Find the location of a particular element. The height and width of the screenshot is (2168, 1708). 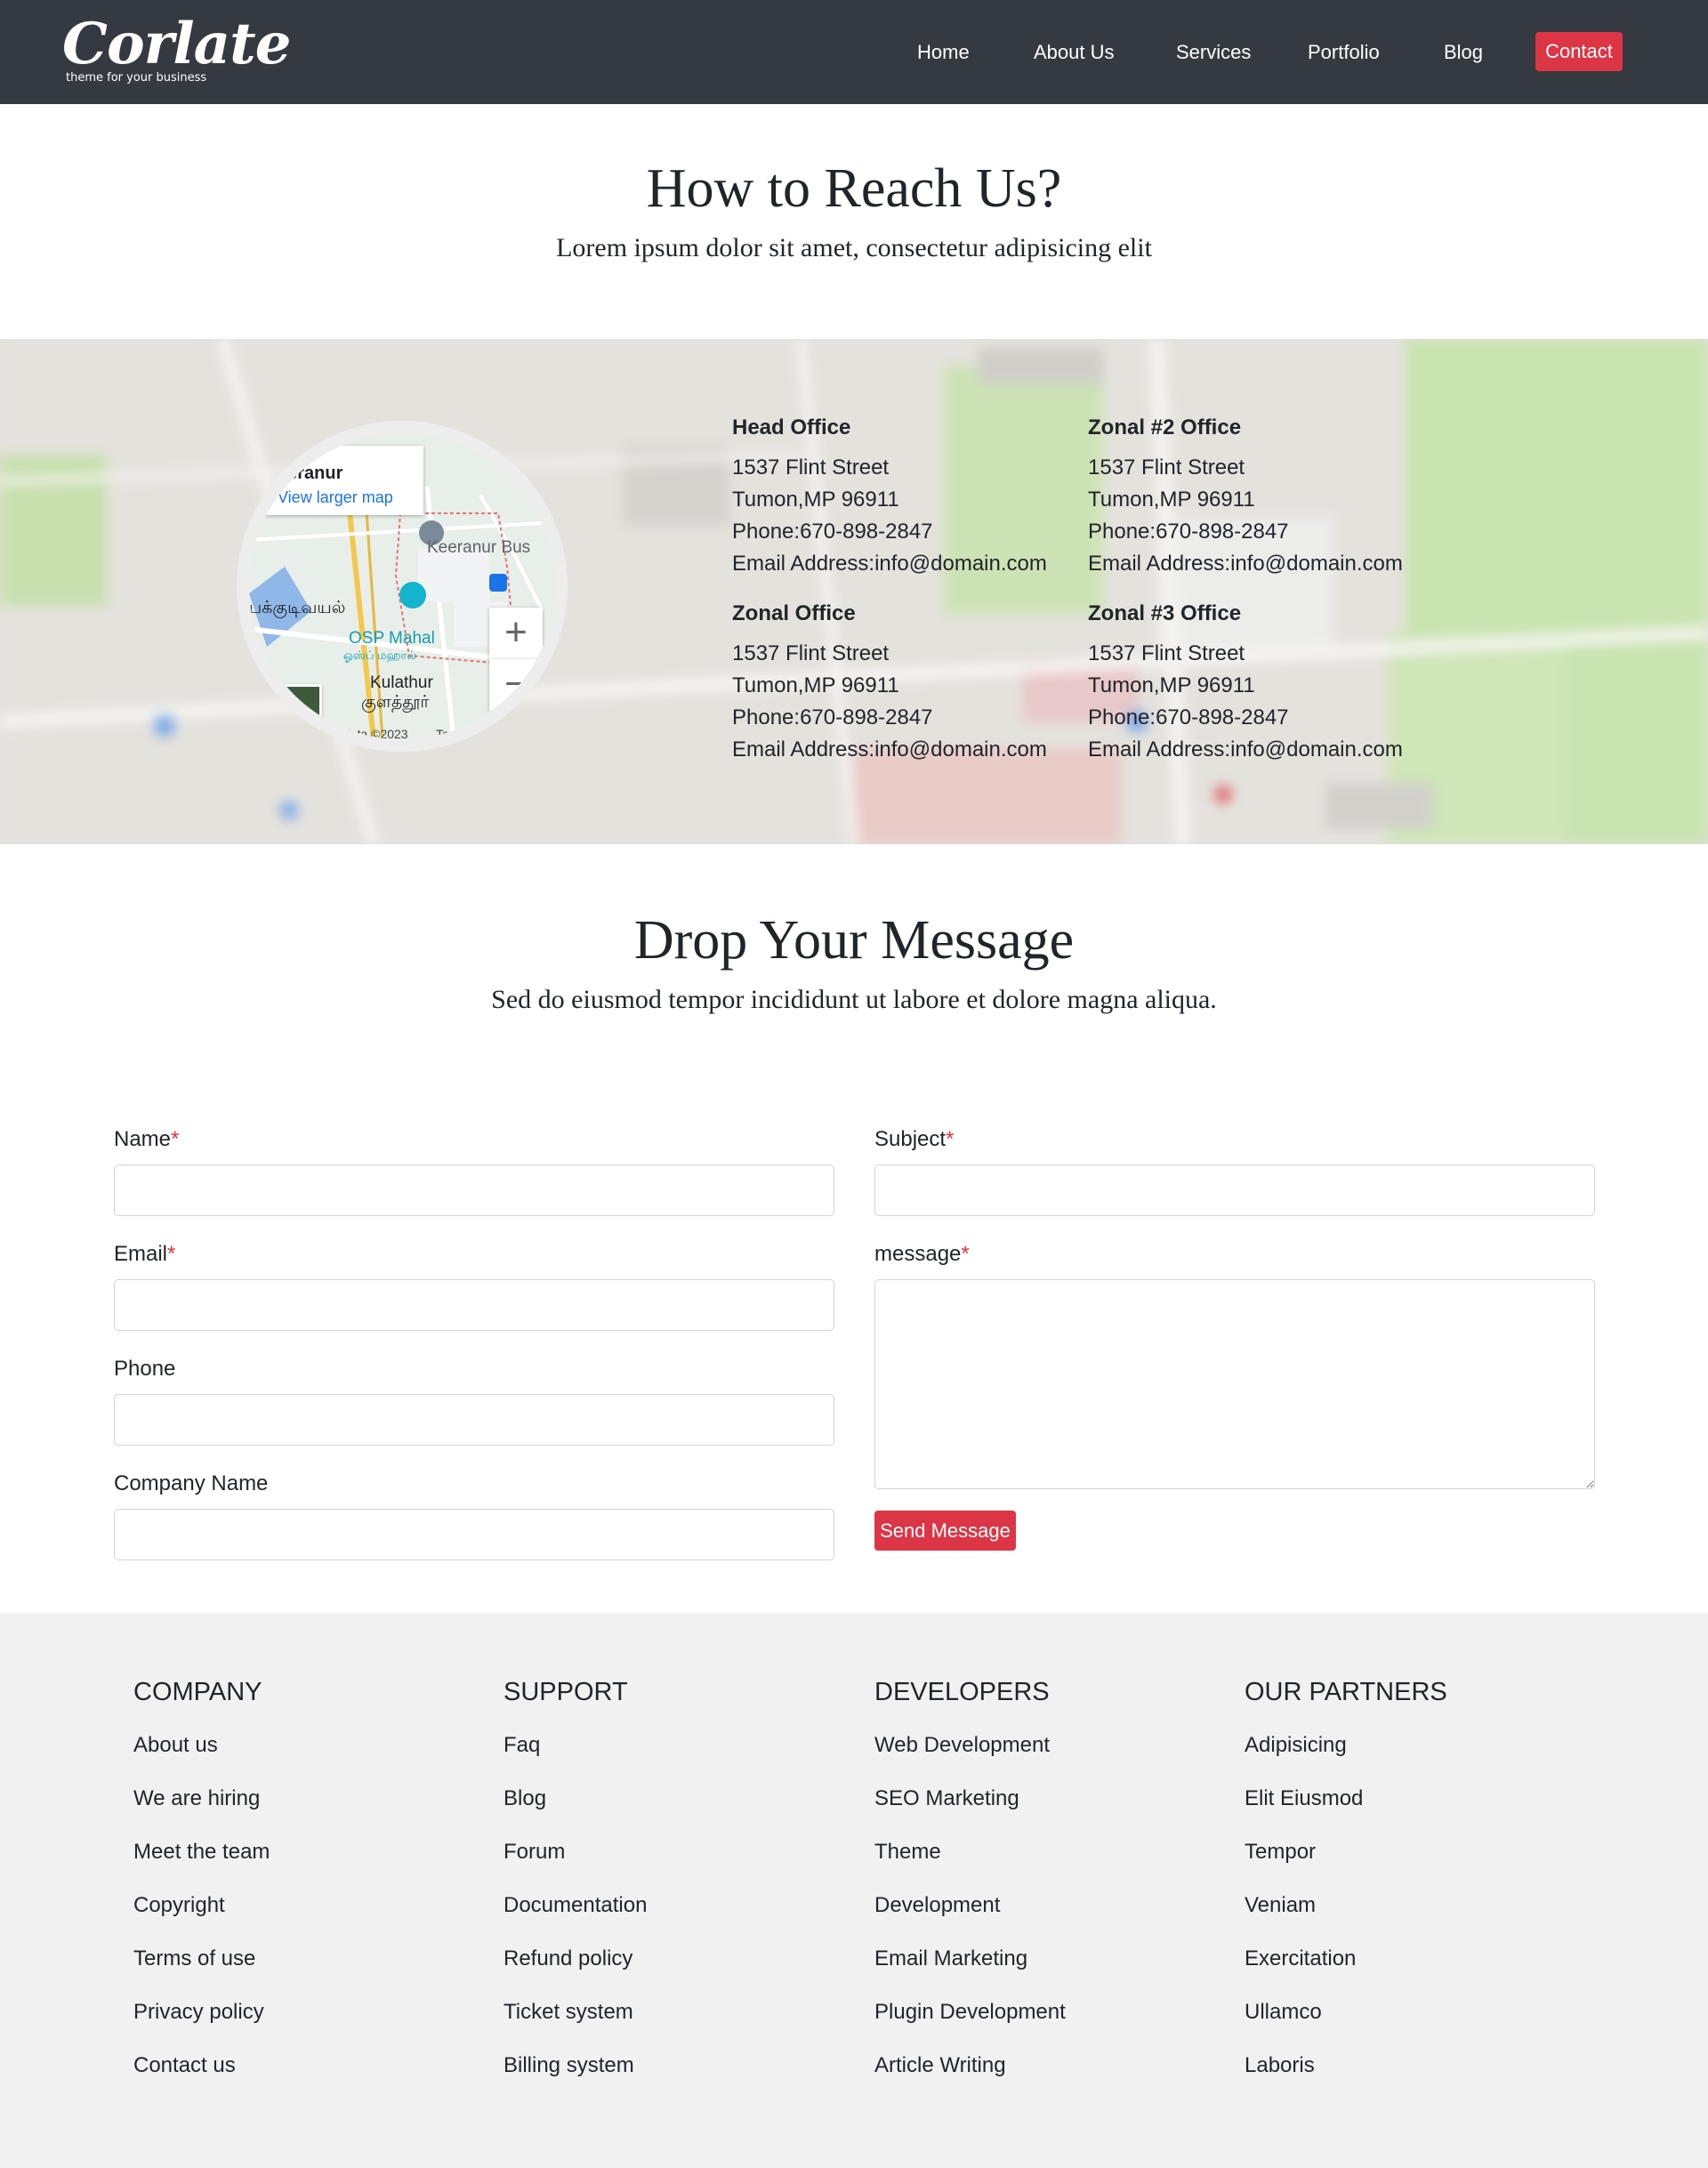

office-zonal-phone: Phone:670-898-2847 is located at coordinates (832, 717).